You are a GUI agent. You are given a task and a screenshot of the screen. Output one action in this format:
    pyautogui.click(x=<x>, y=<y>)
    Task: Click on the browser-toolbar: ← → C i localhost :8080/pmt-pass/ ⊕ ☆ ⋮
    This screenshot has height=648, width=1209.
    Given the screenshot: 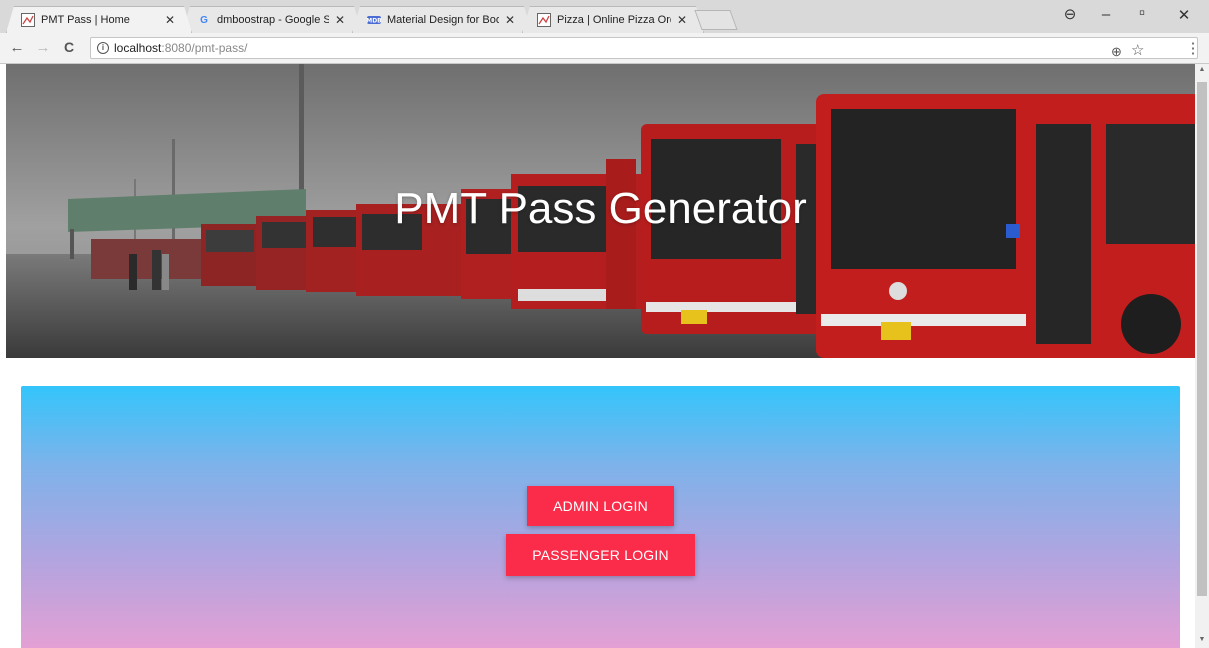 What is the action you would take?
    pyautogui.click(x=604, y=48)
    